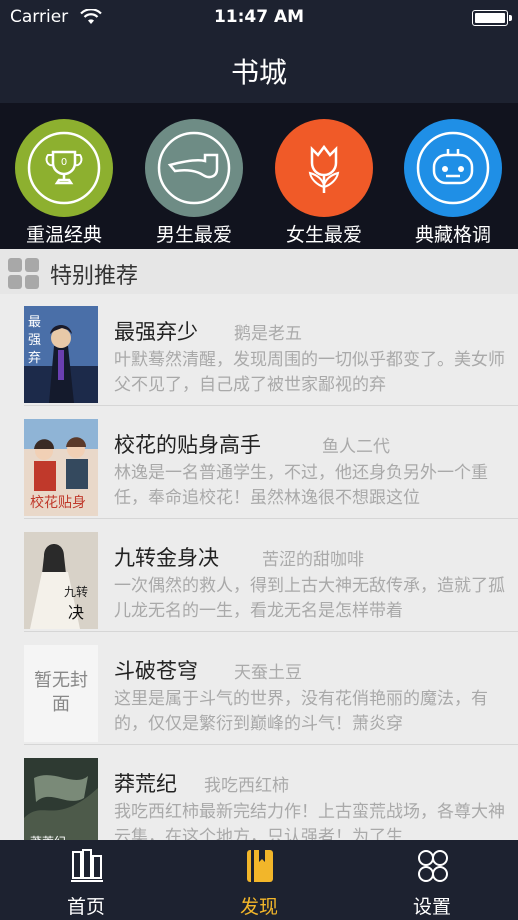  I want to click on tab-discover: 发现, so click(259, 880).